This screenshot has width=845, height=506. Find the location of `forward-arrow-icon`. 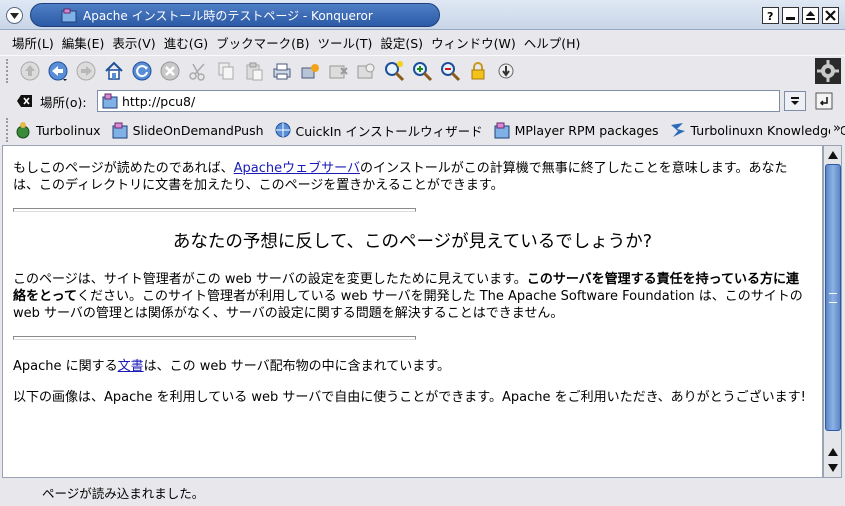

forward-arrow-icon is located at coordinates (86, 70).